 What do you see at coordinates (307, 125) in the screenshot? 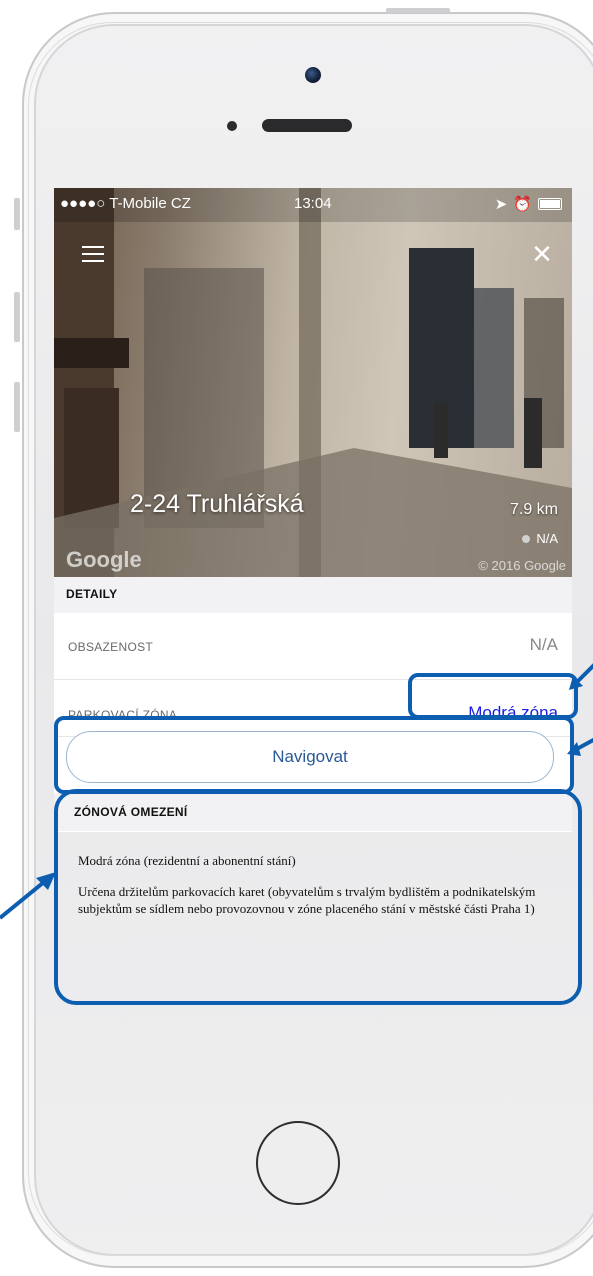
I see `earpiece-speaker` at bounding box center [307, 125].